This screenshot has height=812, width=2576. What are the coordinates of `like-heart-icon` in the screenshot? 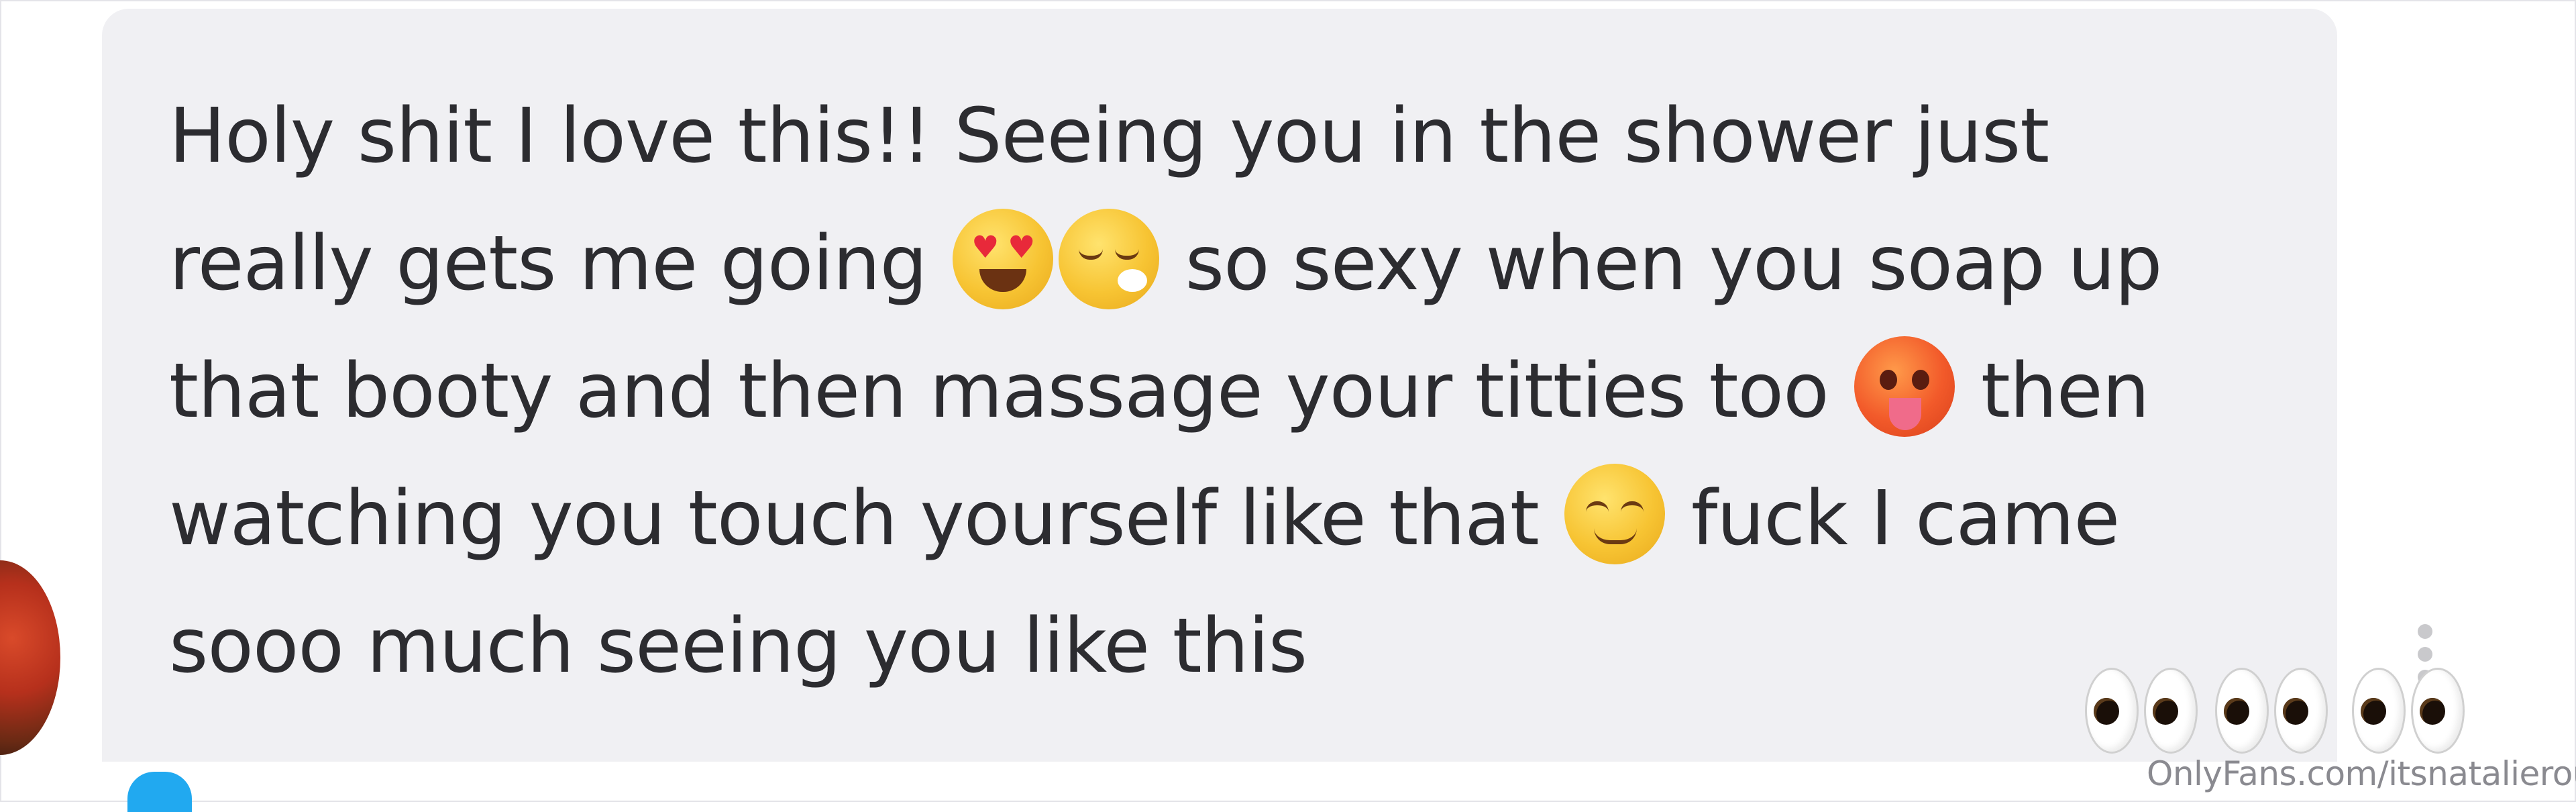 It's located at (159, 792).